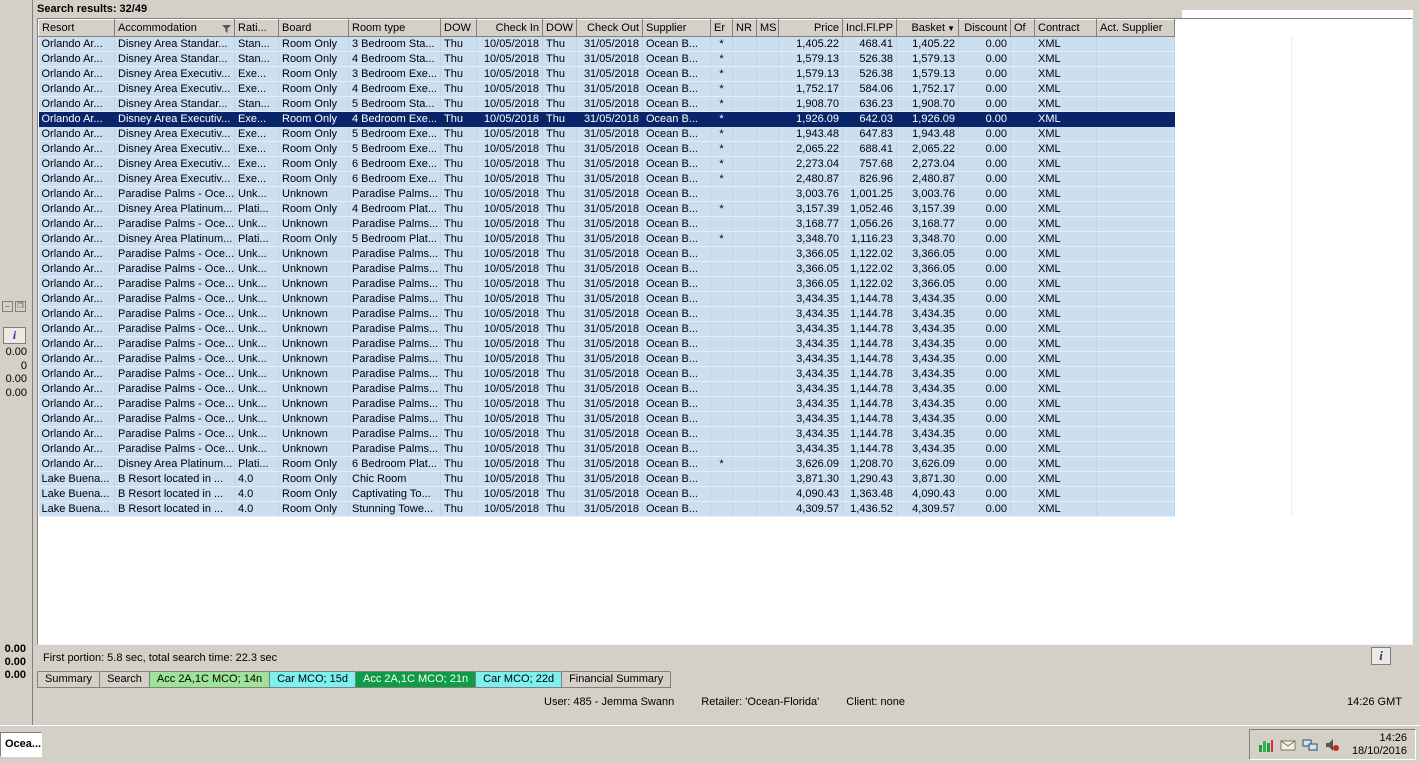  What do you see at coordinates (76, 28) in the screenshot?
I see `column-header-resort: Resort` at bounding box center [76, 28].